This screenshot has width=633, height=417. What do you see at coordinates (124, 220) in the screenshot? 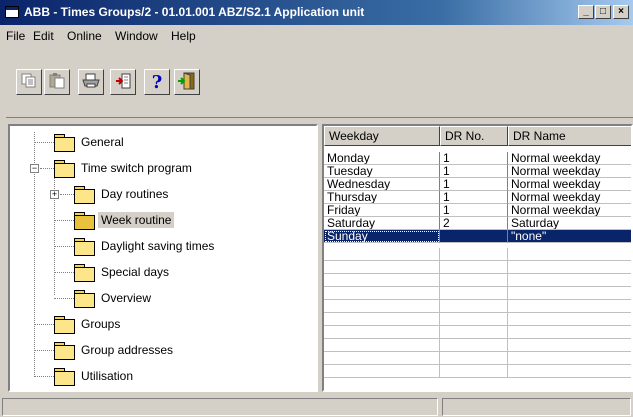
I see `tree-item-week-routine: Week routine` at bounding box center [124, 220].